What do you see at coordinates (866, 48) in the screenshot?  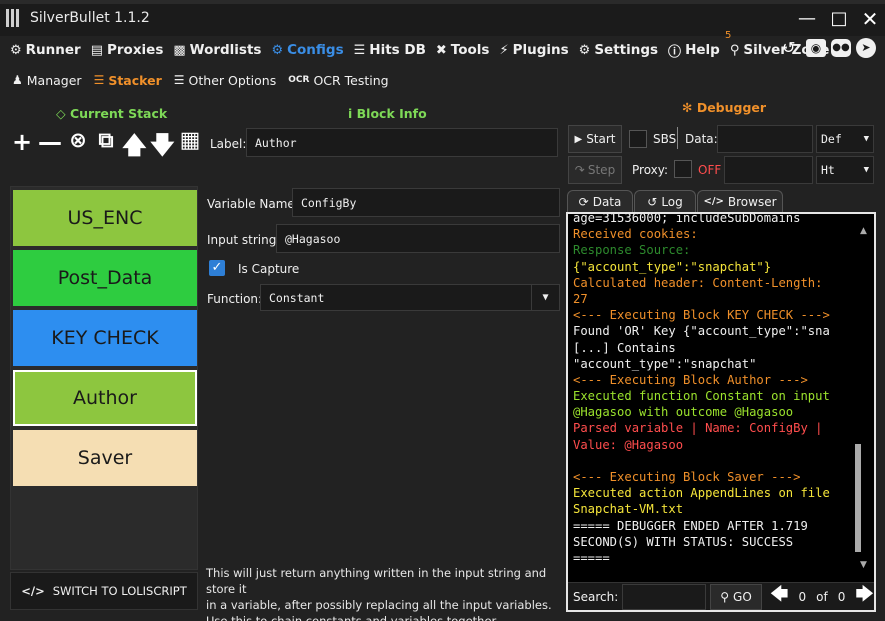 I see `telegram-icon: ➤` at bounding box center [866, 48].